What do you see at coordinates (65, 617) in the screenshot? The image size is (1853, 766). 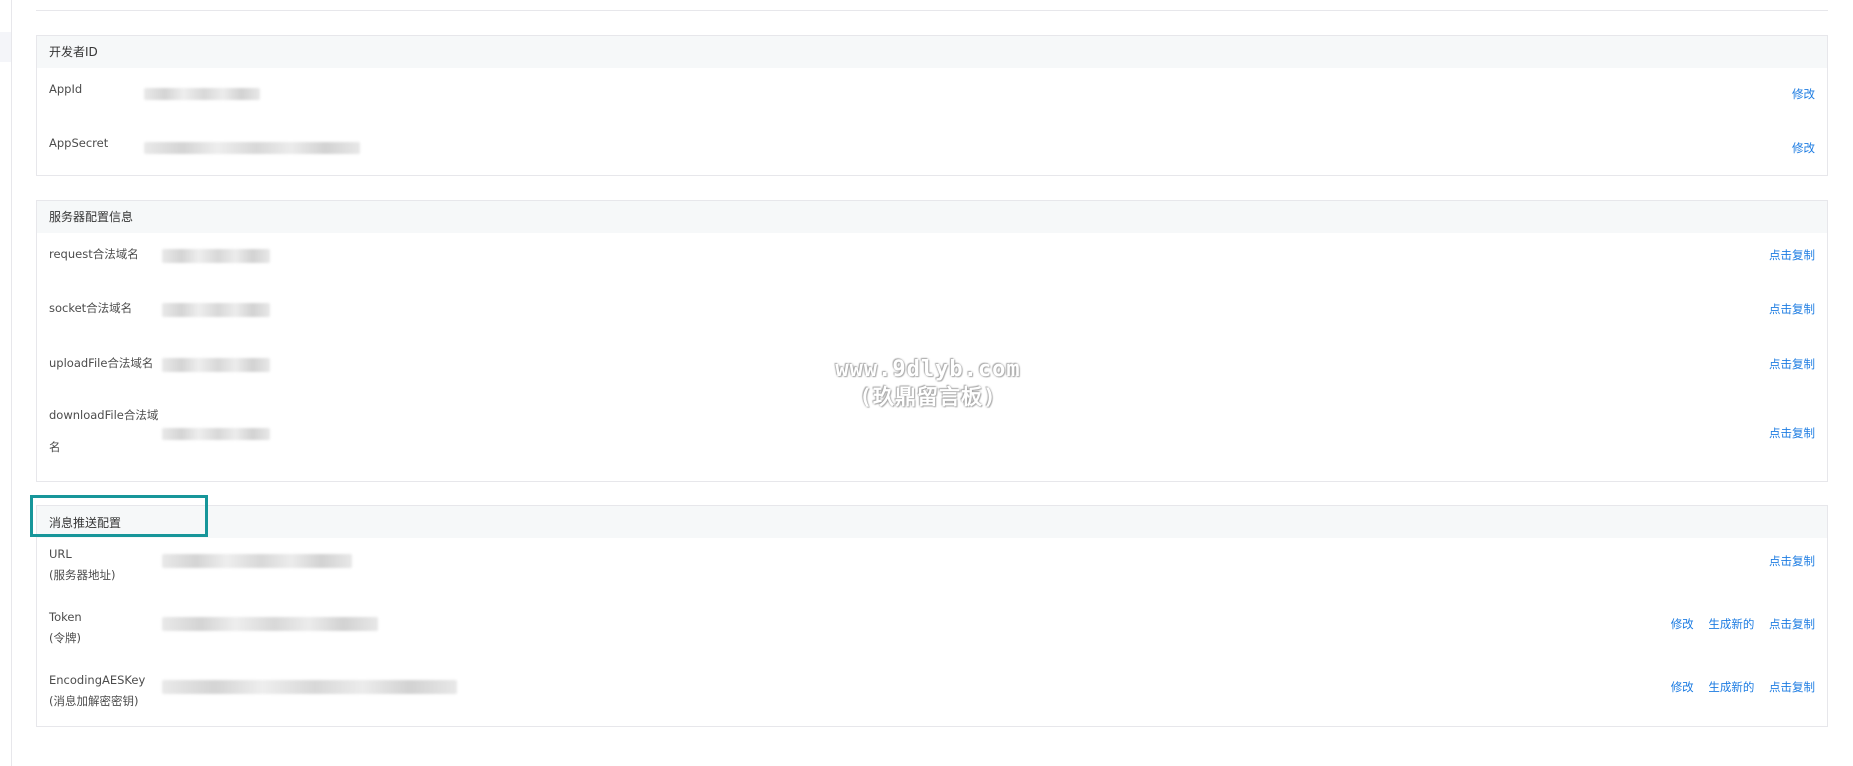 I see `token-label-line1: Token` at bounding box center [65, 617].